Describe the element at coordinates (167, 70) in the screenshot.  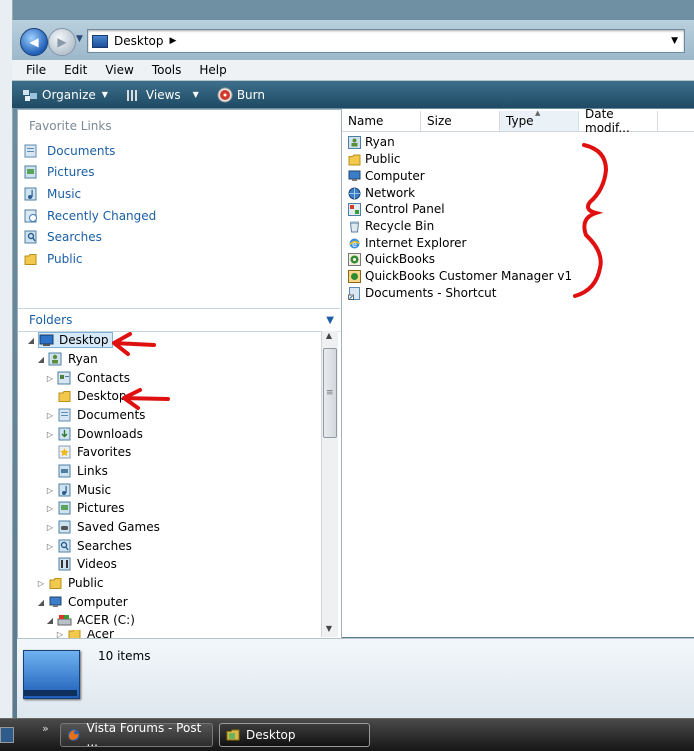
I see `menu-tools: Tools` at that location.